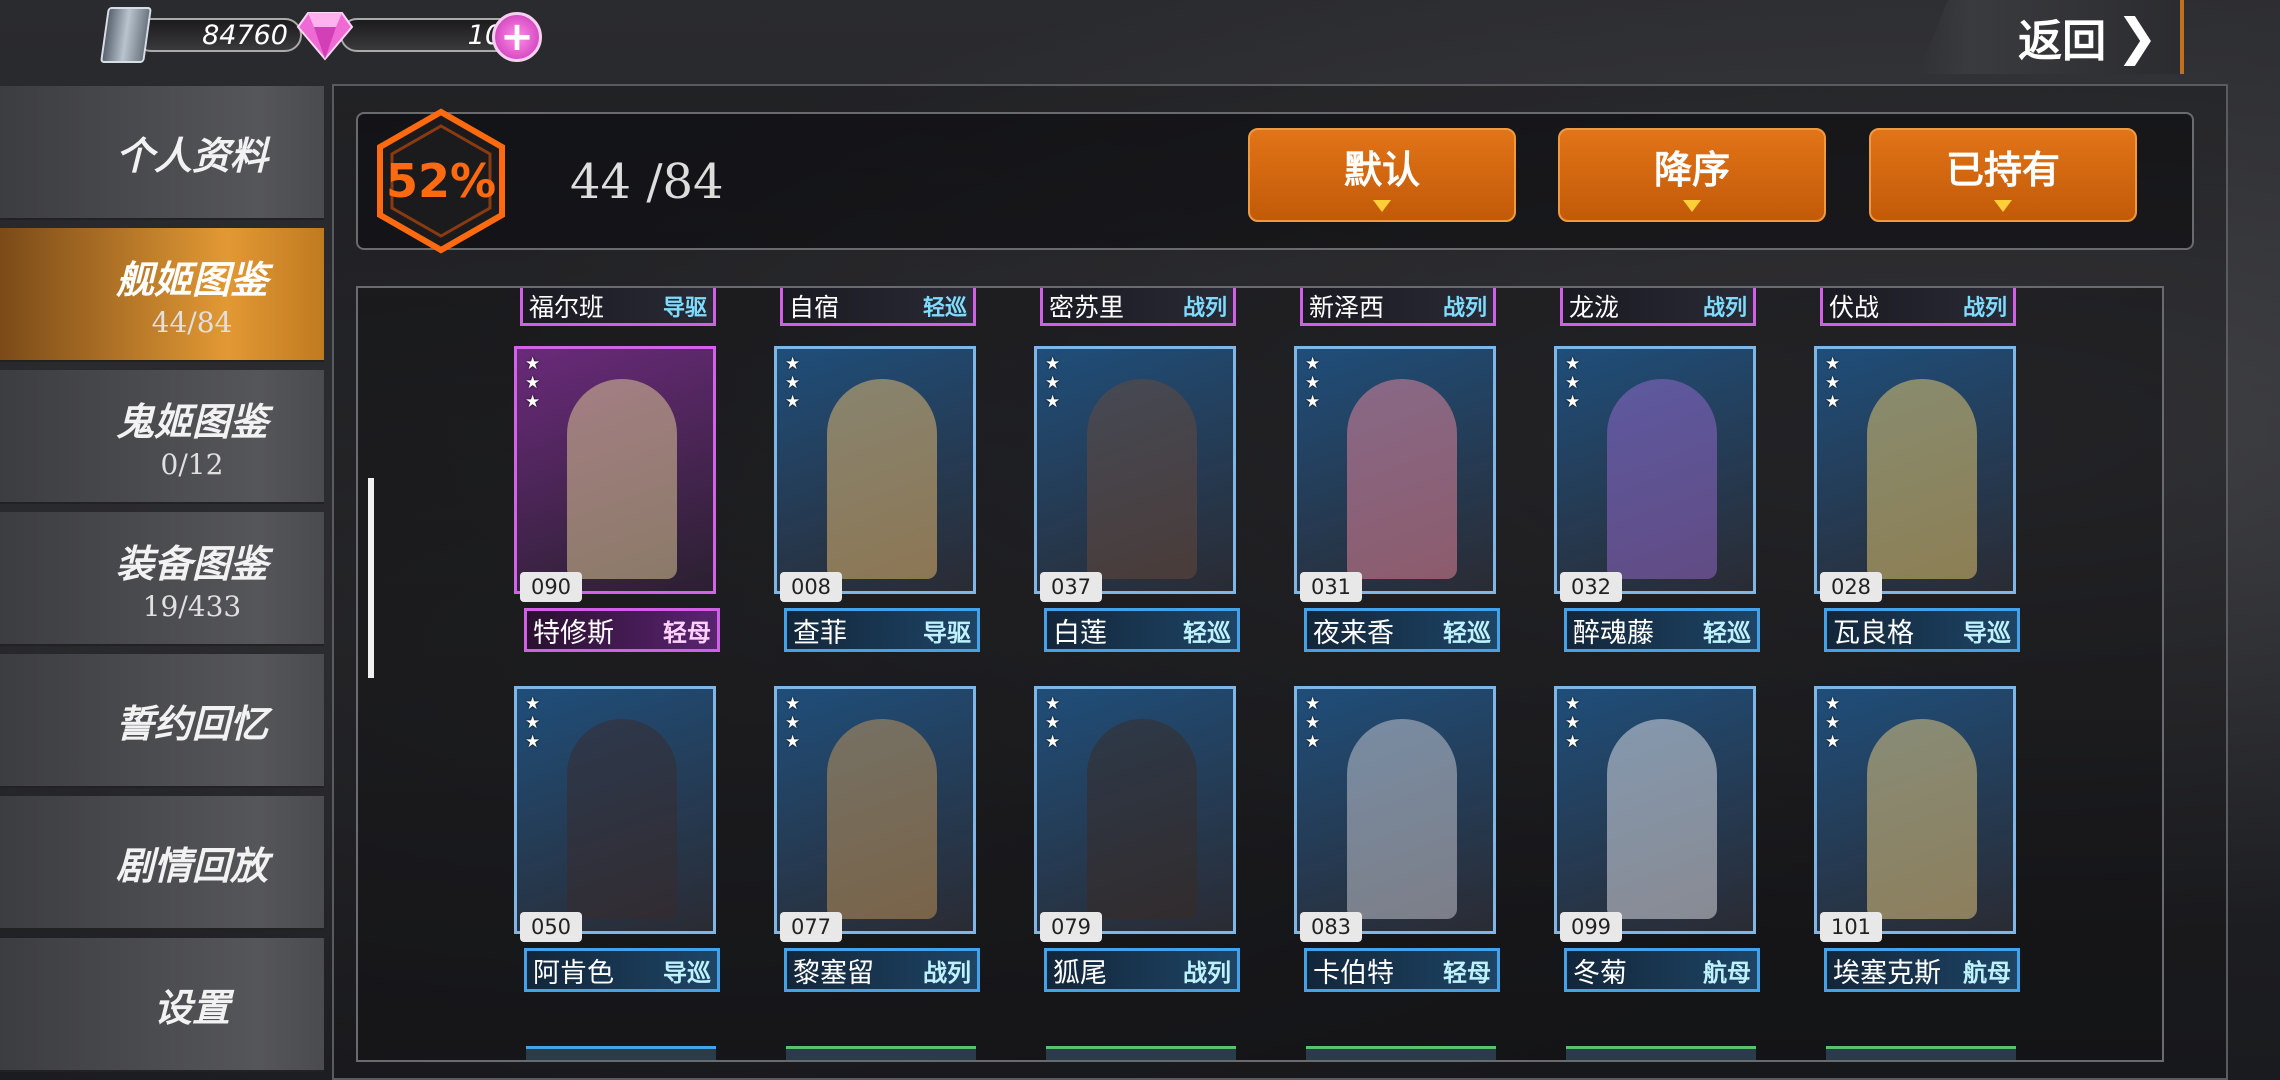  I want to click on ship-name: 伏战, so click(1854, 307).